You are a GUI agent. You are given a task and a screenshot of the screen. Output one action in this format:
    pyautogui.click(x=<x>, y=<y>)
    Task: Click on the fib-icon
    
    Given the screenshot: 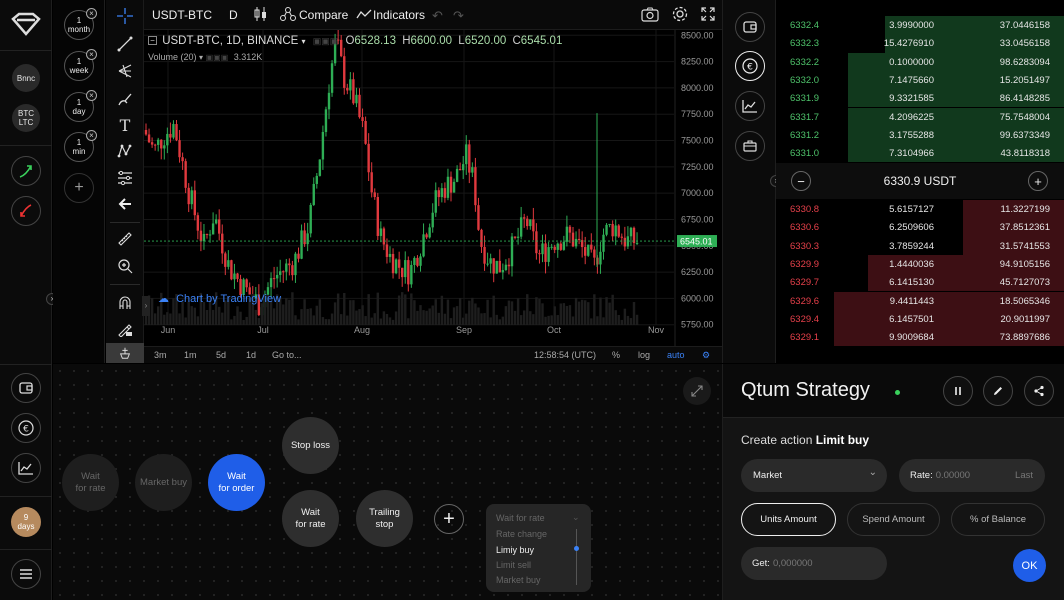 What is the action you would take?
    pyautogui.click(x=125, y=178)
    